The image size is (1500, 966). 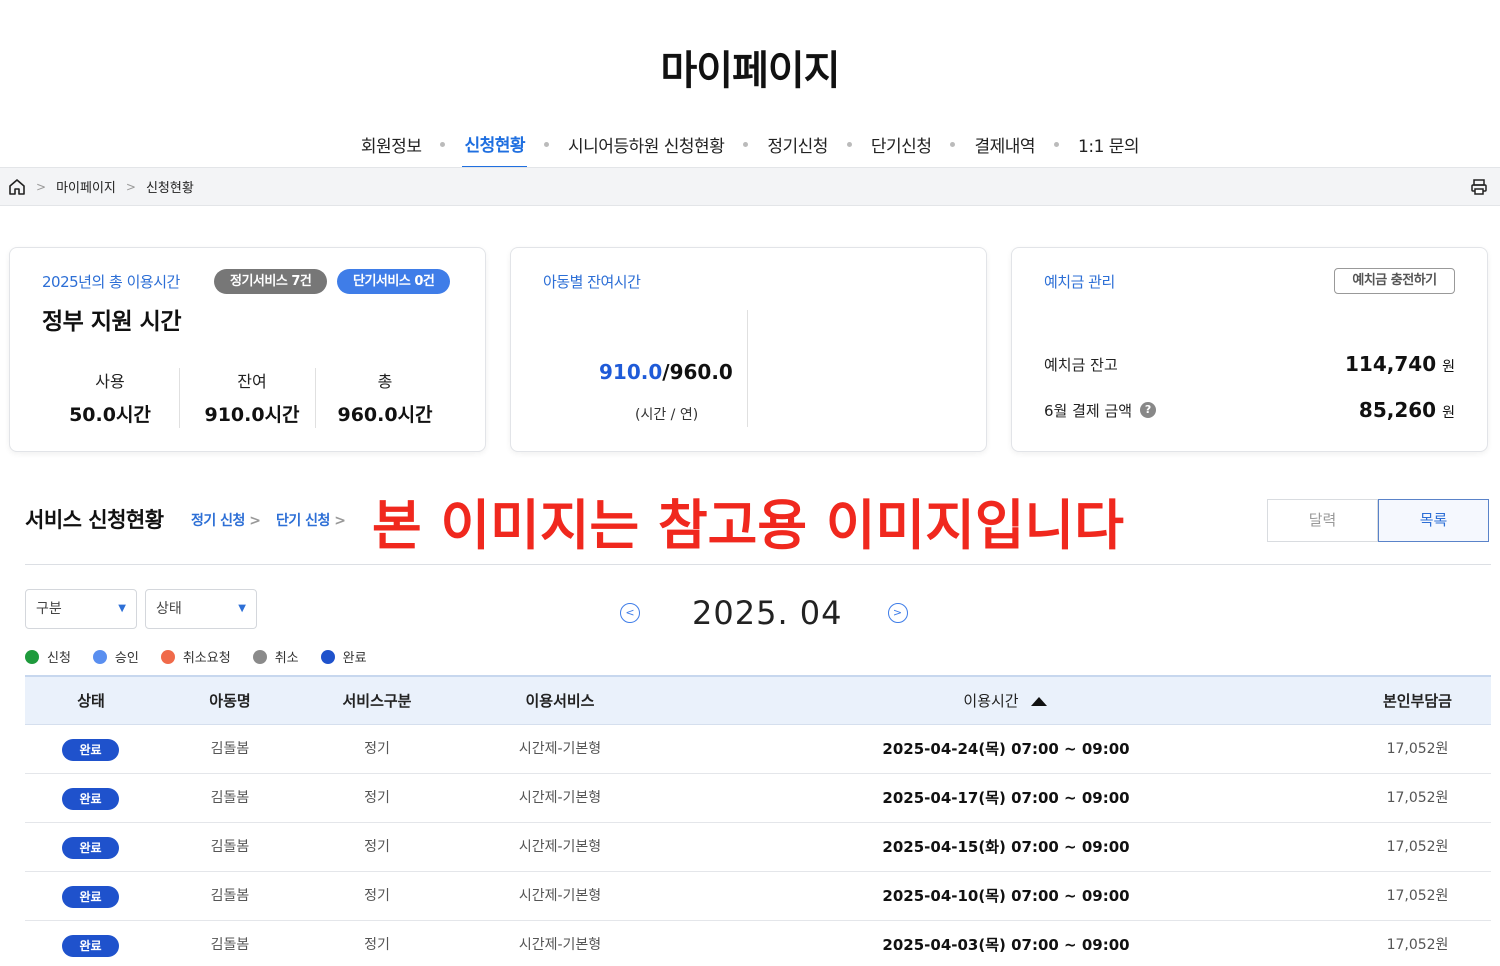 I want to click on header-time: 이용시간, so click(x=1005, y=701).